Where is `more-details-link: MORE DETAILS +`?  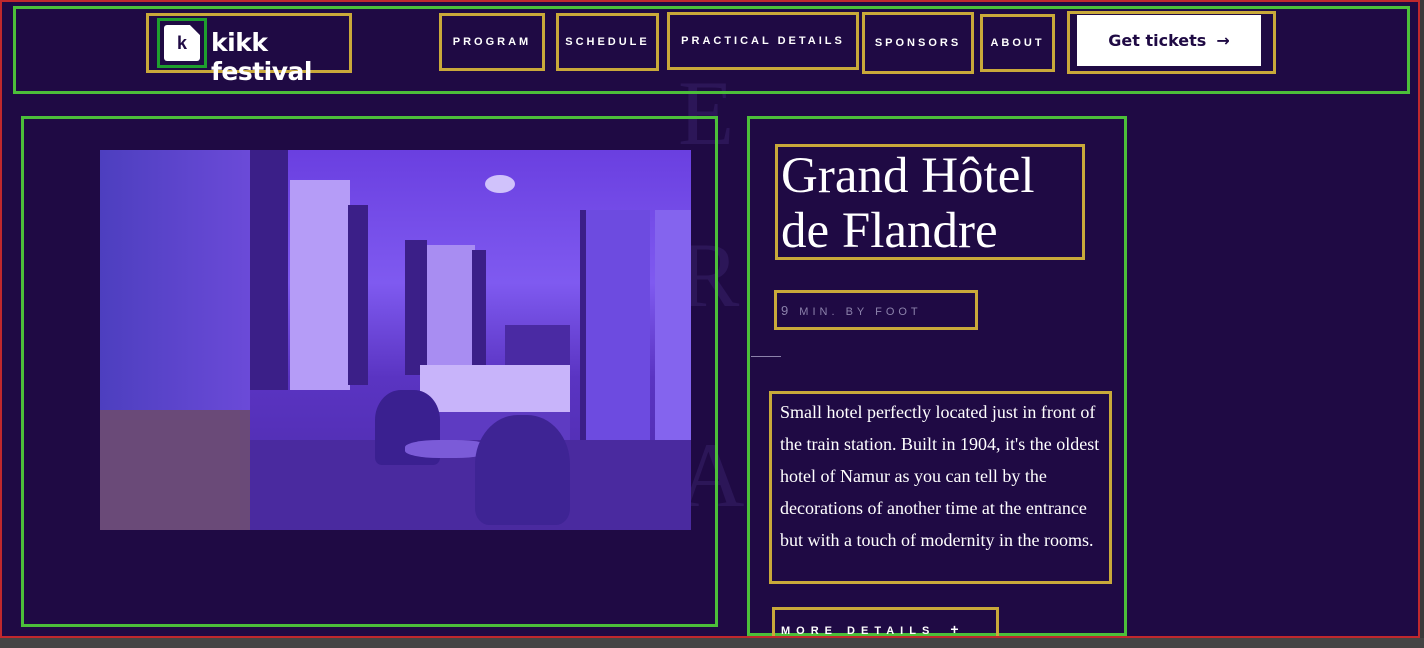 more-details-link: MORE DETAILS + is located at coordinates (885, 622).